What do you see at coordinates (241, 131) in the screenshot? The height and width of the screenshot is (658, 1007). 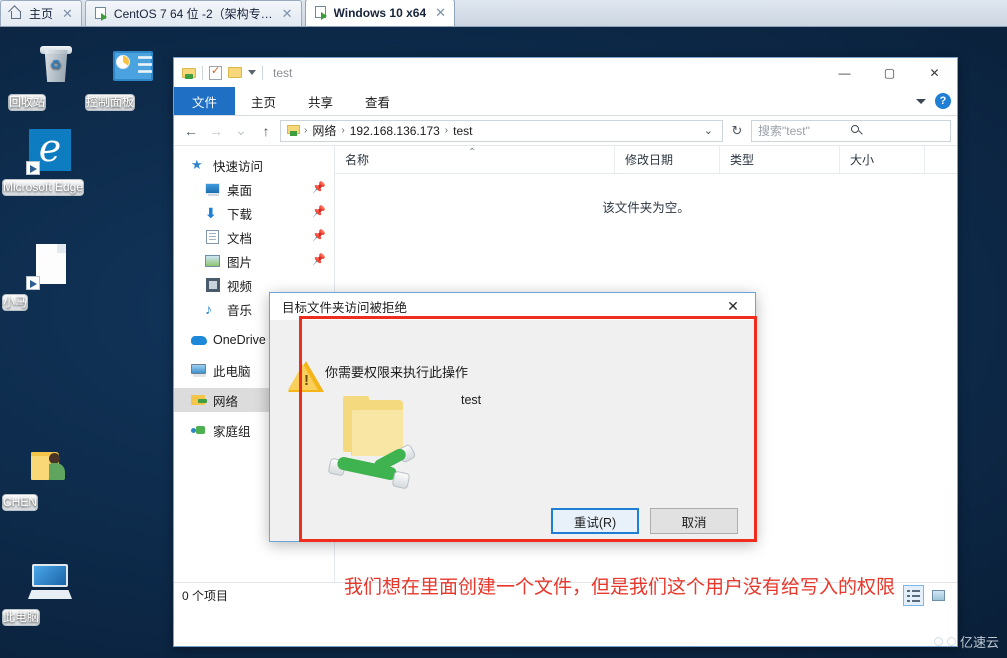 I see `recent-locations-button: ⌄` at bounding box center [241, 131].